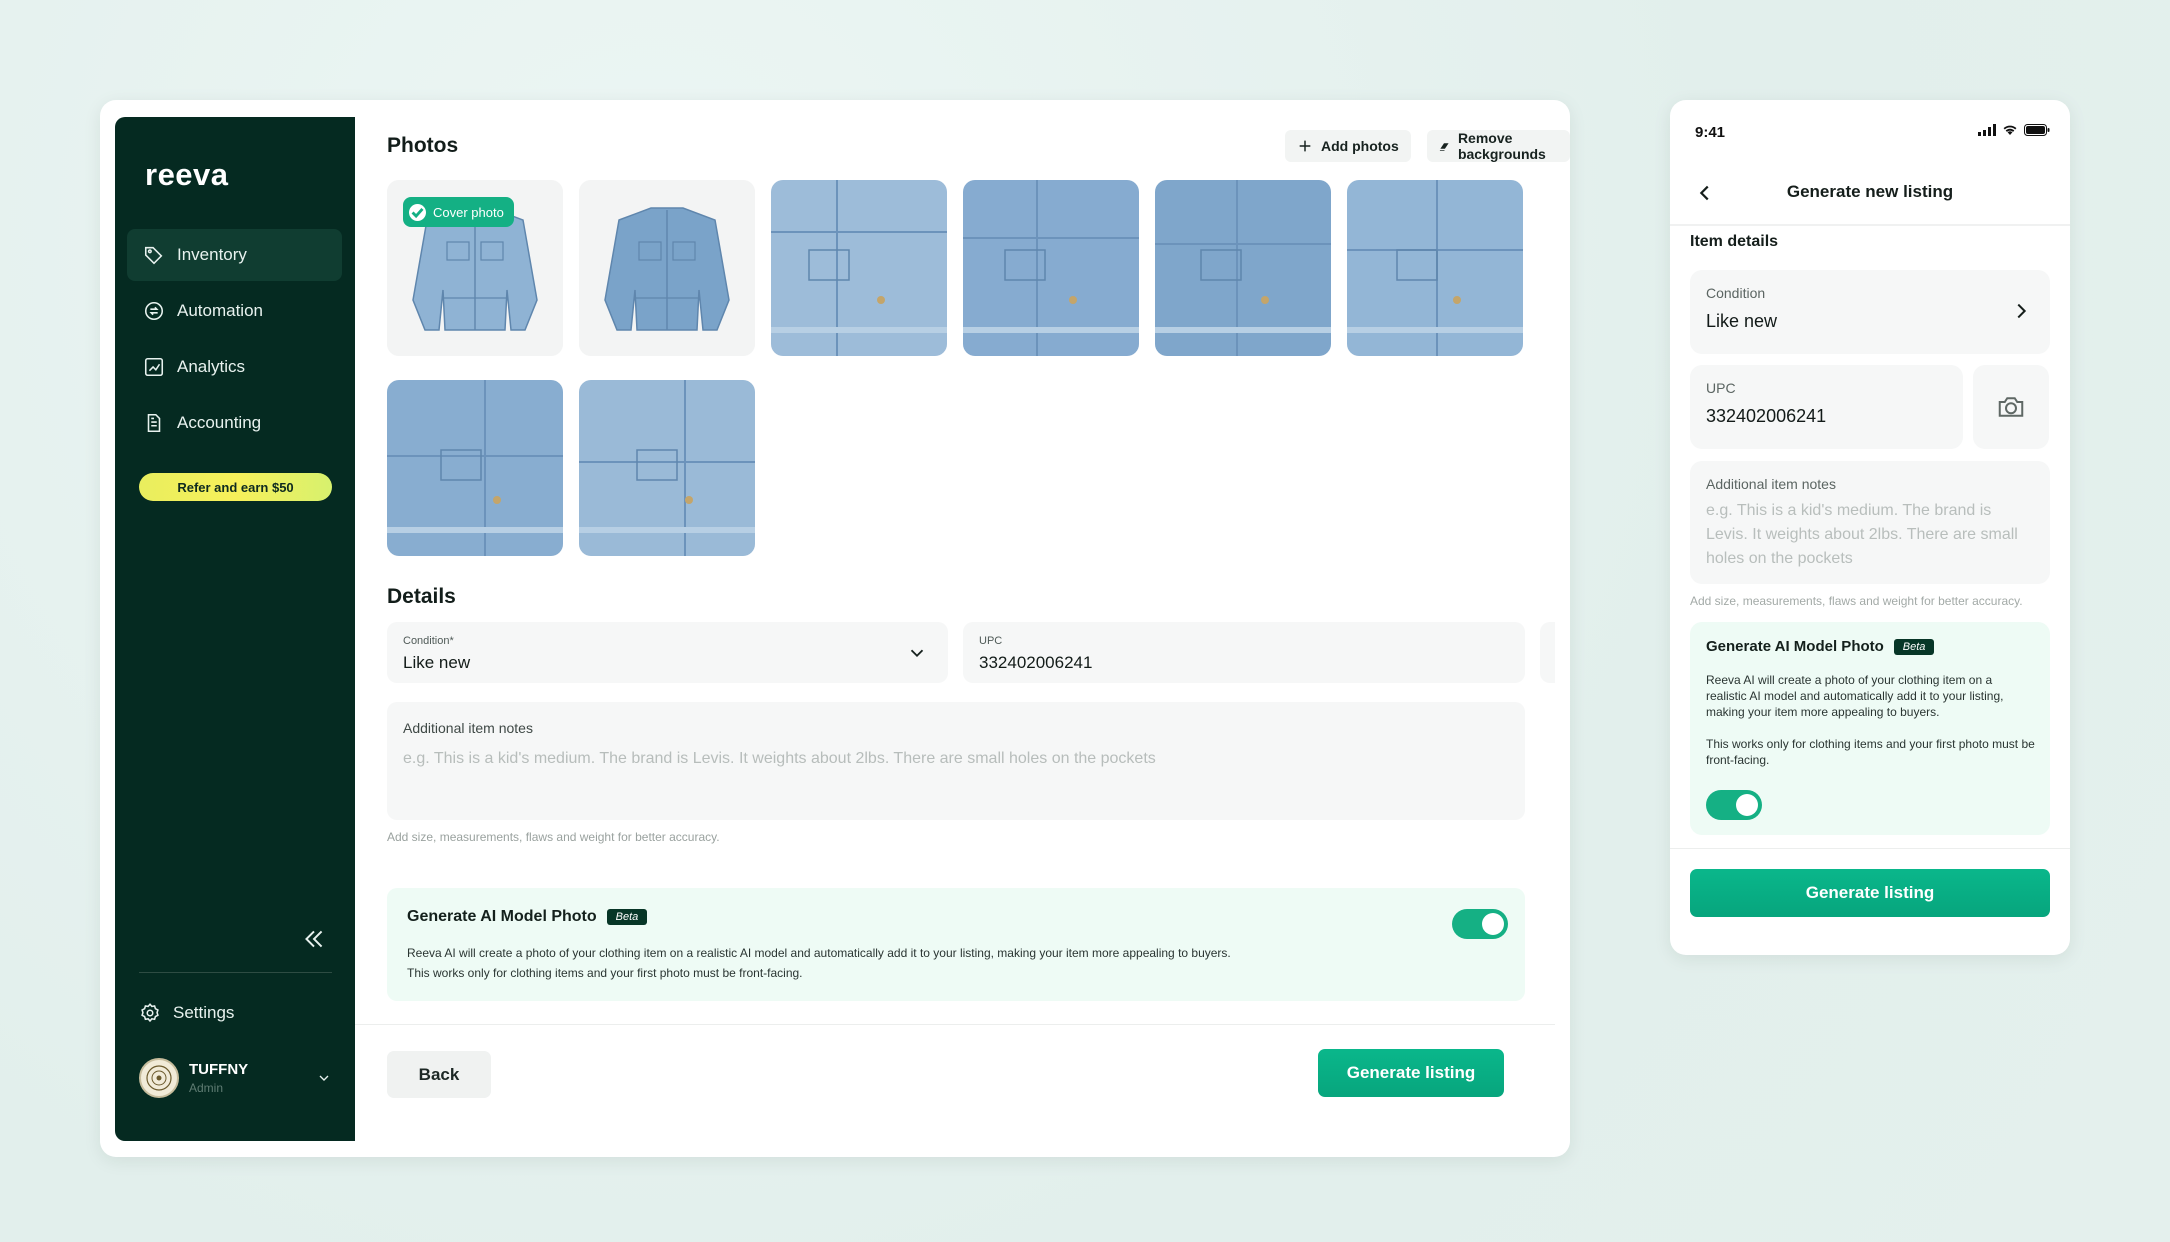 The height and width of the screenshot is (1242, 2170). What do you see at coordinates (219, 422) in the screenshot?
I see `sidebar-item-label: Accounting` at bounding box center [219, 422].